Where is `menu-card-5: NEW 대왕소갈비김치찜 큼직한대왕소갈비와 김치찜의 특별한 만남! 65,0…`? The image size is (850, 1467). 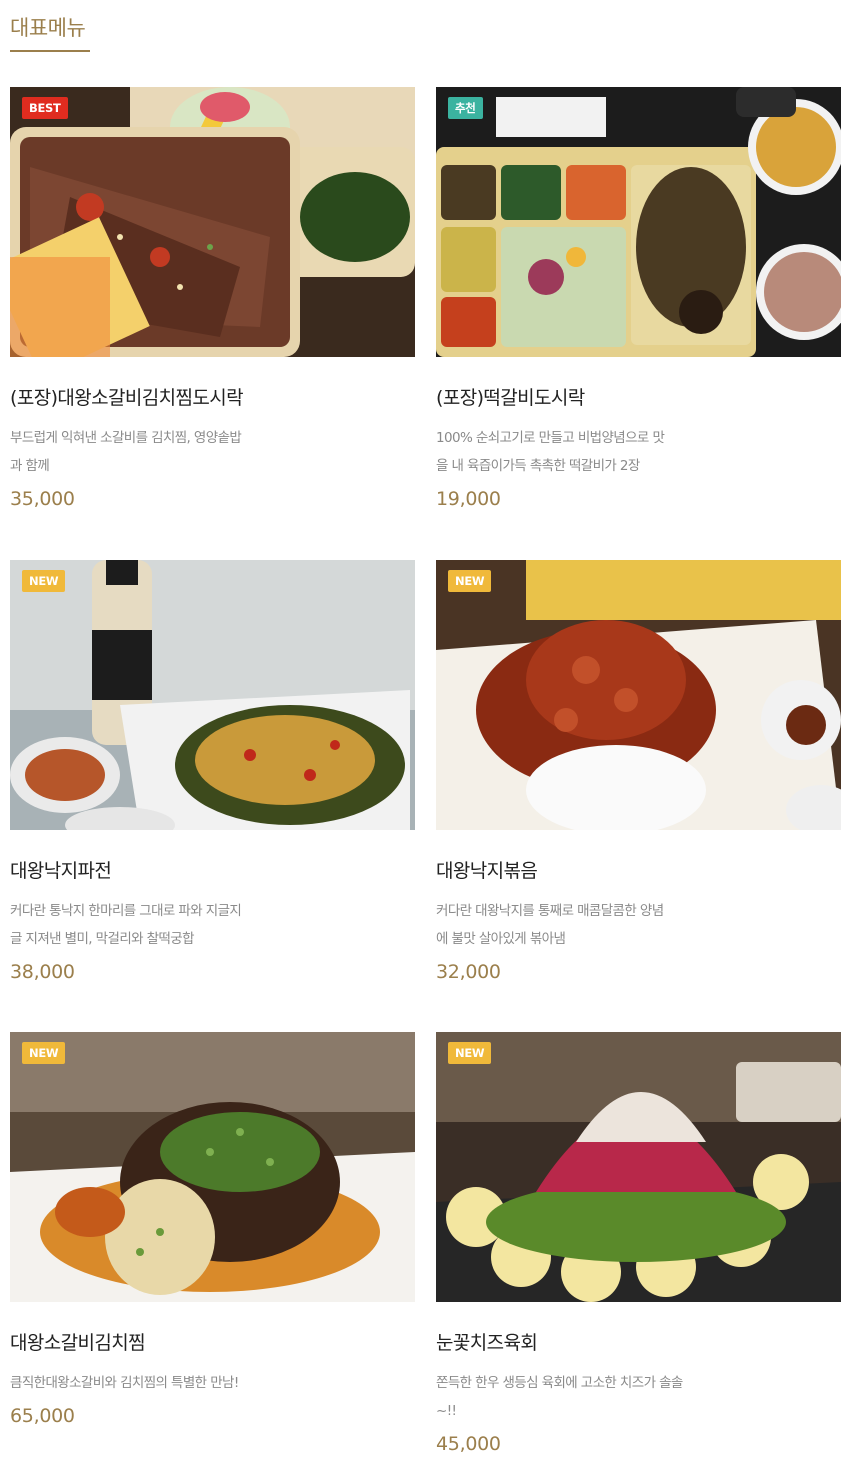 menu-card-5: NEW 대왕소갈비김치찜 큼직한대왕소갈비와 김치찜의 특별한 만남! 65,0… is located at coordinates (212, 1229).